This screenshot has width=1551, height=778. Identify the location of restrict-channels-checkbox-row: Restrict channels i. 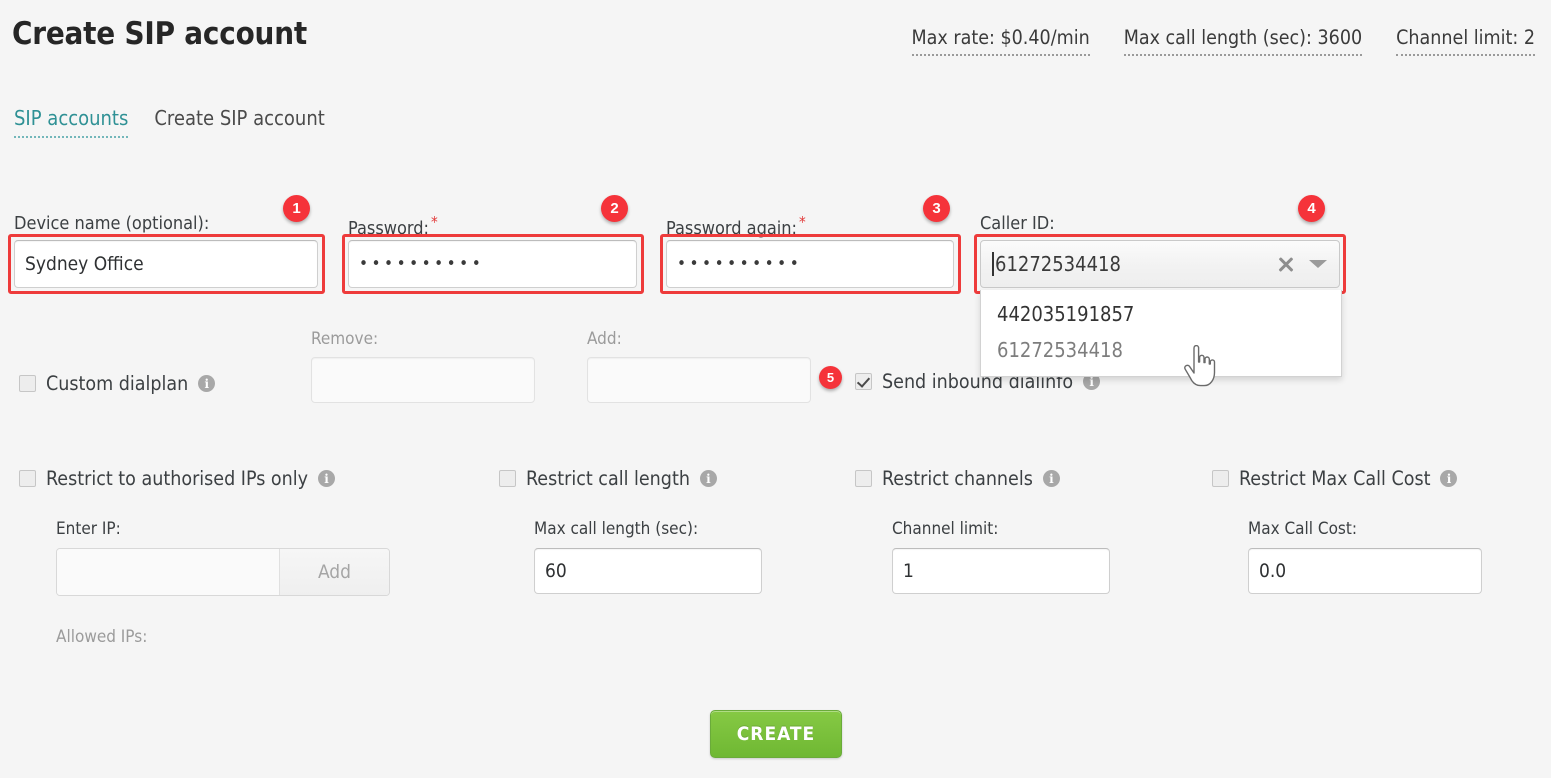
(957, 478).